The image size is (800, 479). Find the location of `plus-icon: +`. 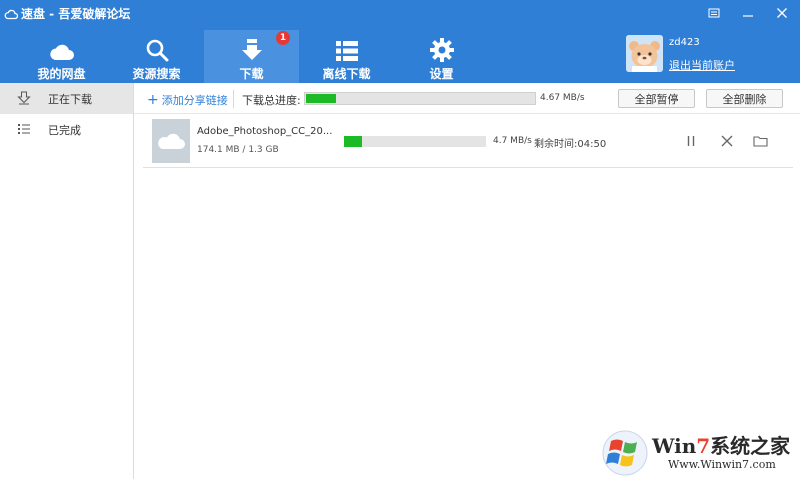

plus-icon: + is located at coordinates (153, 99).